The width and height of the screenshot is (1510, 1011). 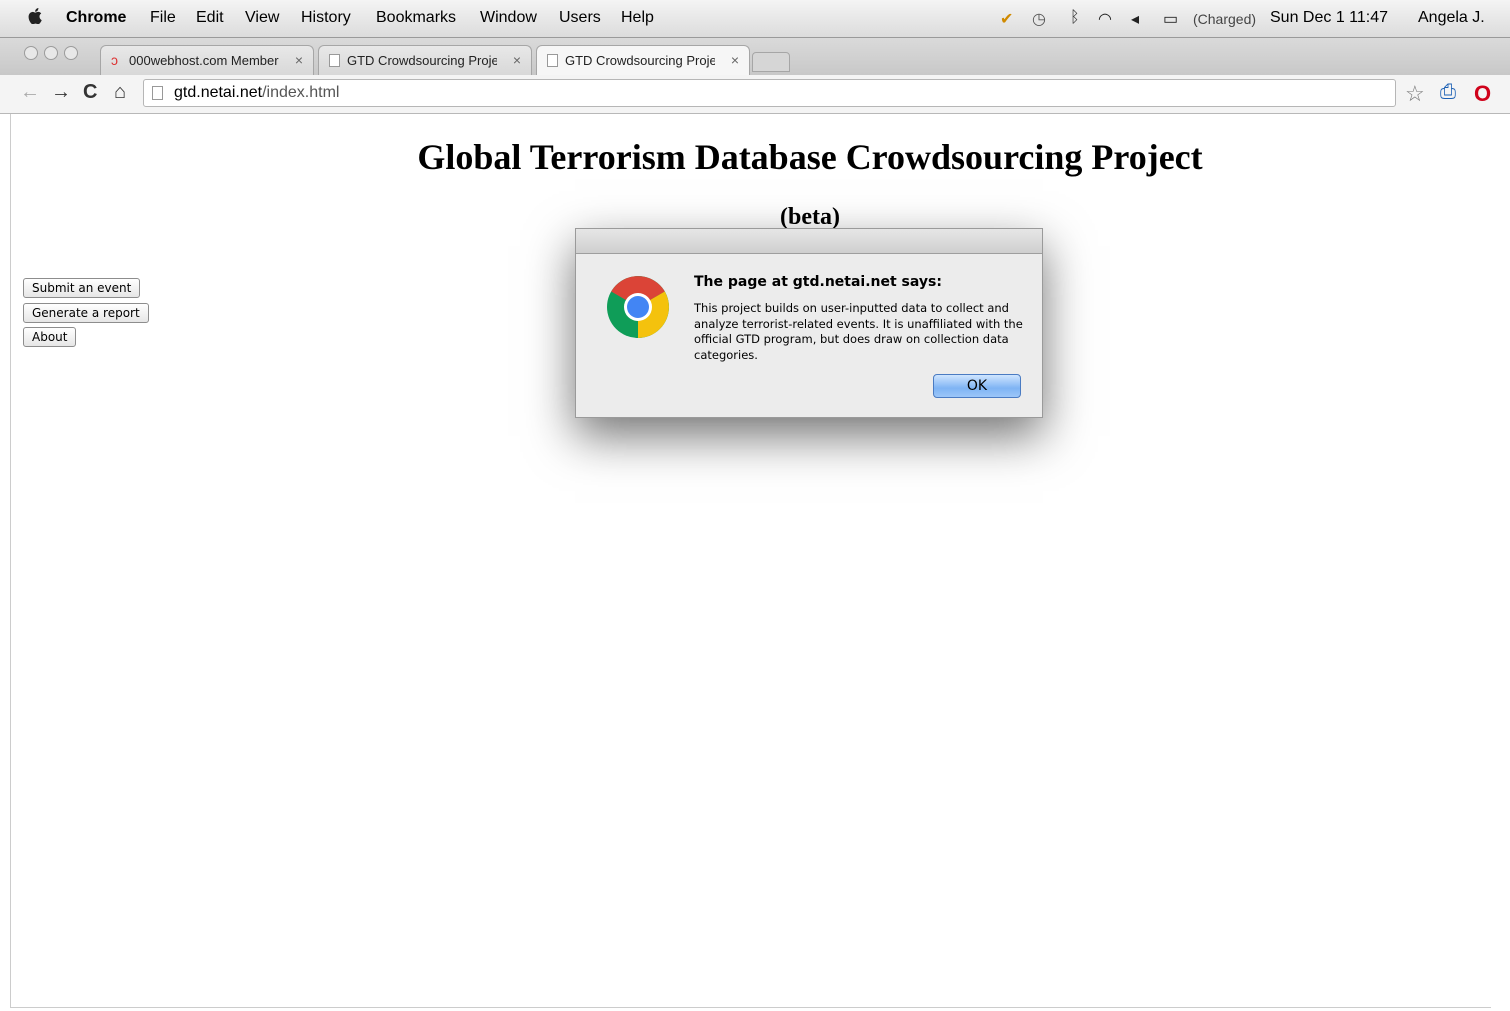 I want to click on back-arrow-icon: ←, so click(x=30, y=92).